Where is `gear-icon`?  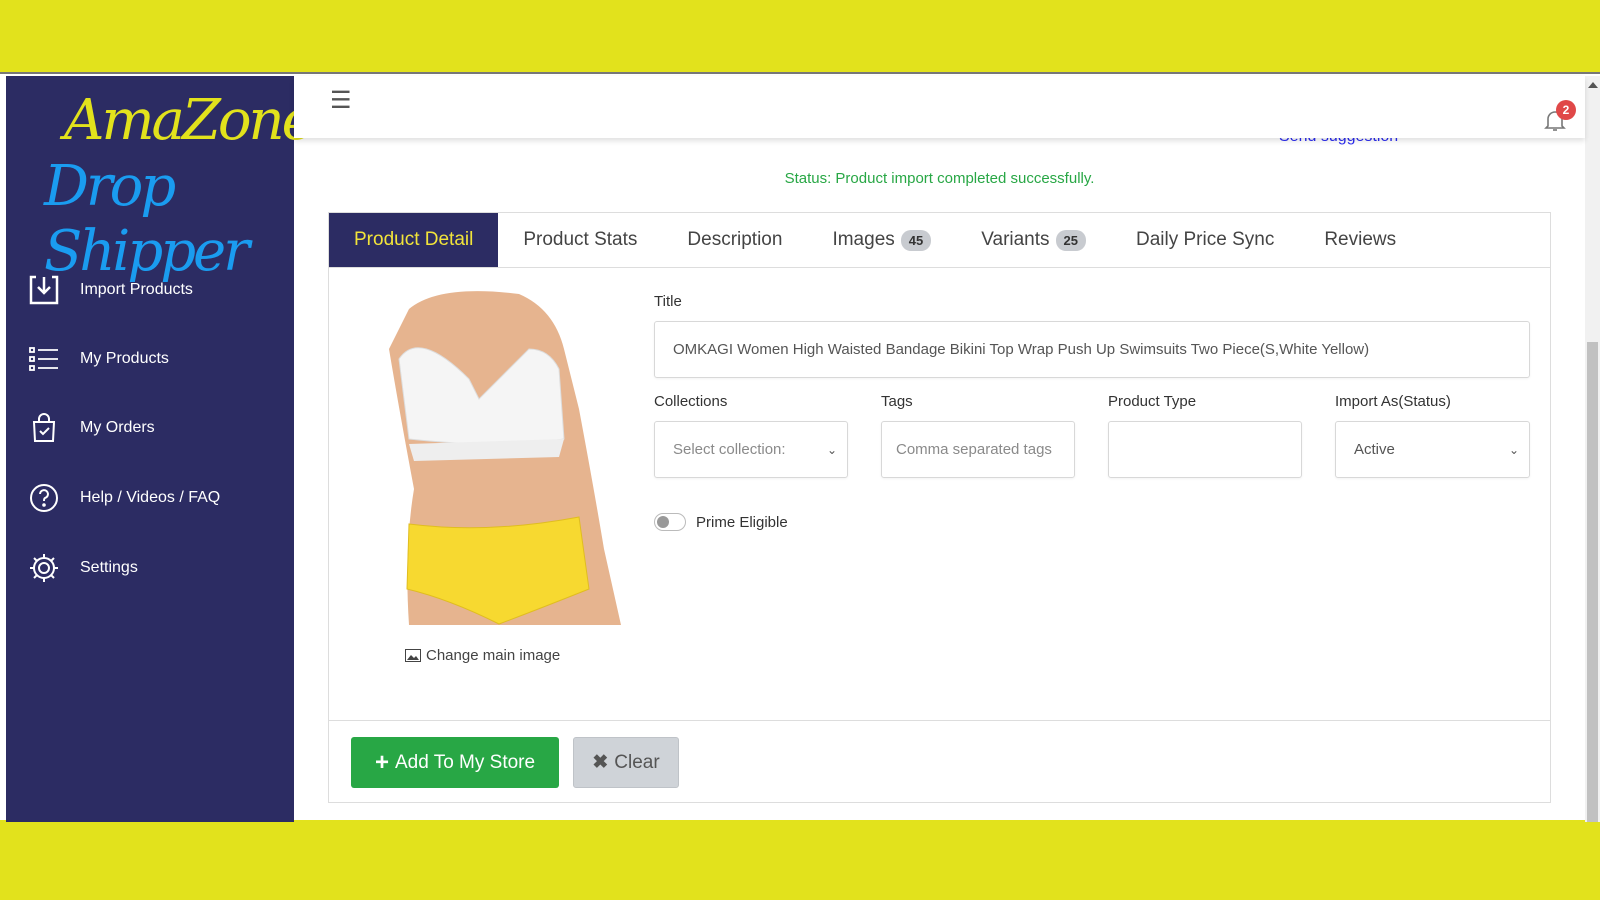 gear-icon is located at coordinates (44, 568).